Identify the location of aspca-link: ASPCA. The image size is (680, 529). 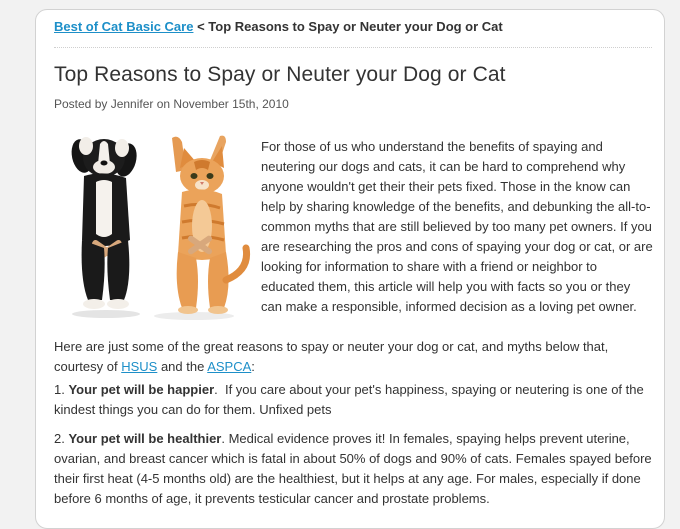
(229, 366).